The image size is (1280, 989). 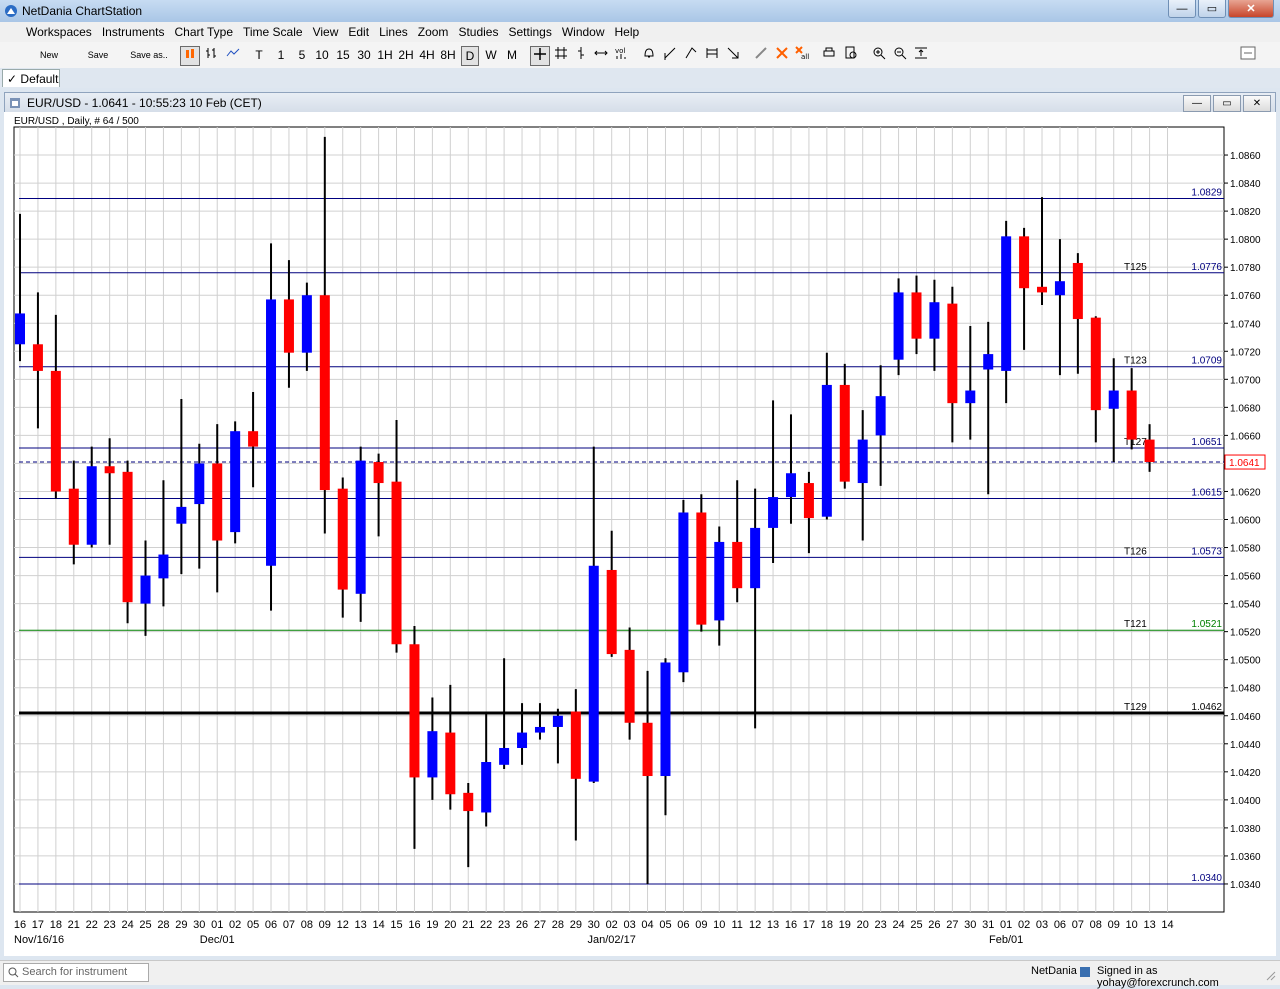 I want to click on zoom-in-icon, so click(x=879, y=55).